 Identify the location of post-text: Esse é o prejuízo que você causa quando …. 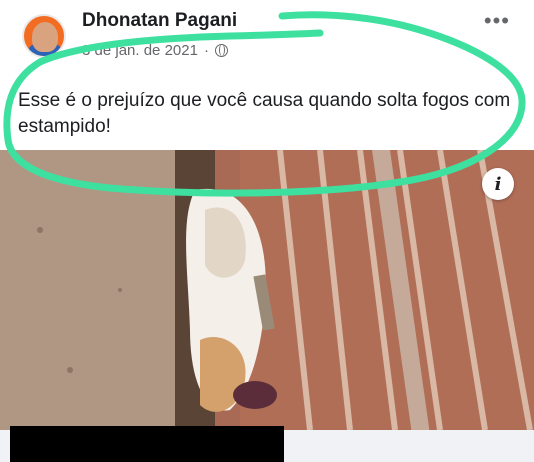
(264, 113).